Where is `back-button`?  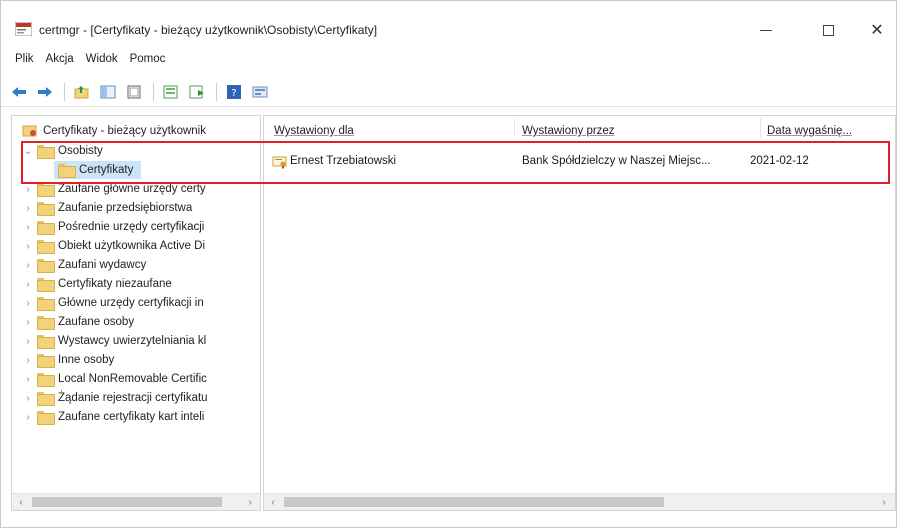 back-button is located at coordinates (19, 92).